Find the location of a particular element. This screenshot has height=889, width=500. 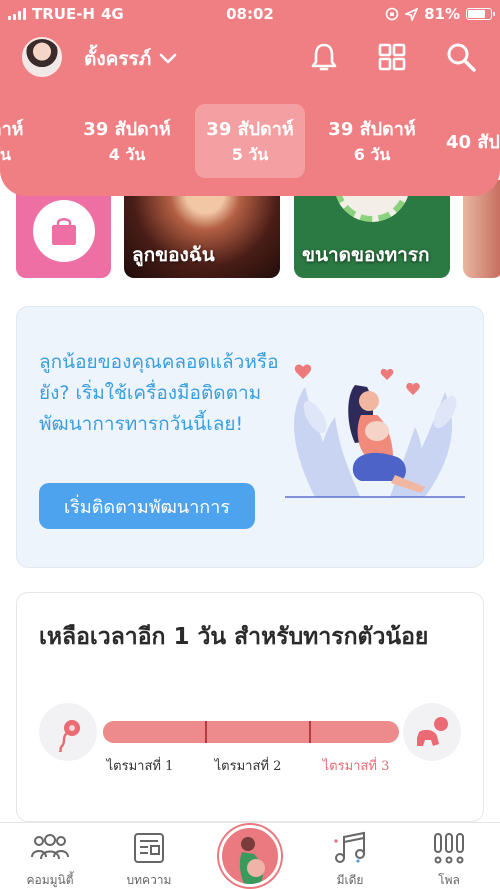

status-bar: TRUE-H 4G 08:02 81% is located at coordinates (250, 14).